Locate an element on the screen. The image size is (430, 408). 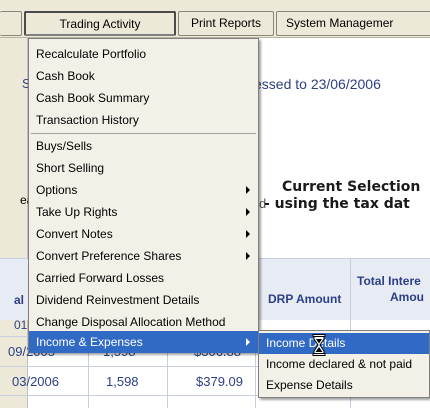
menu-item-label: Buys/Sells is located at coordinates (64, 146).